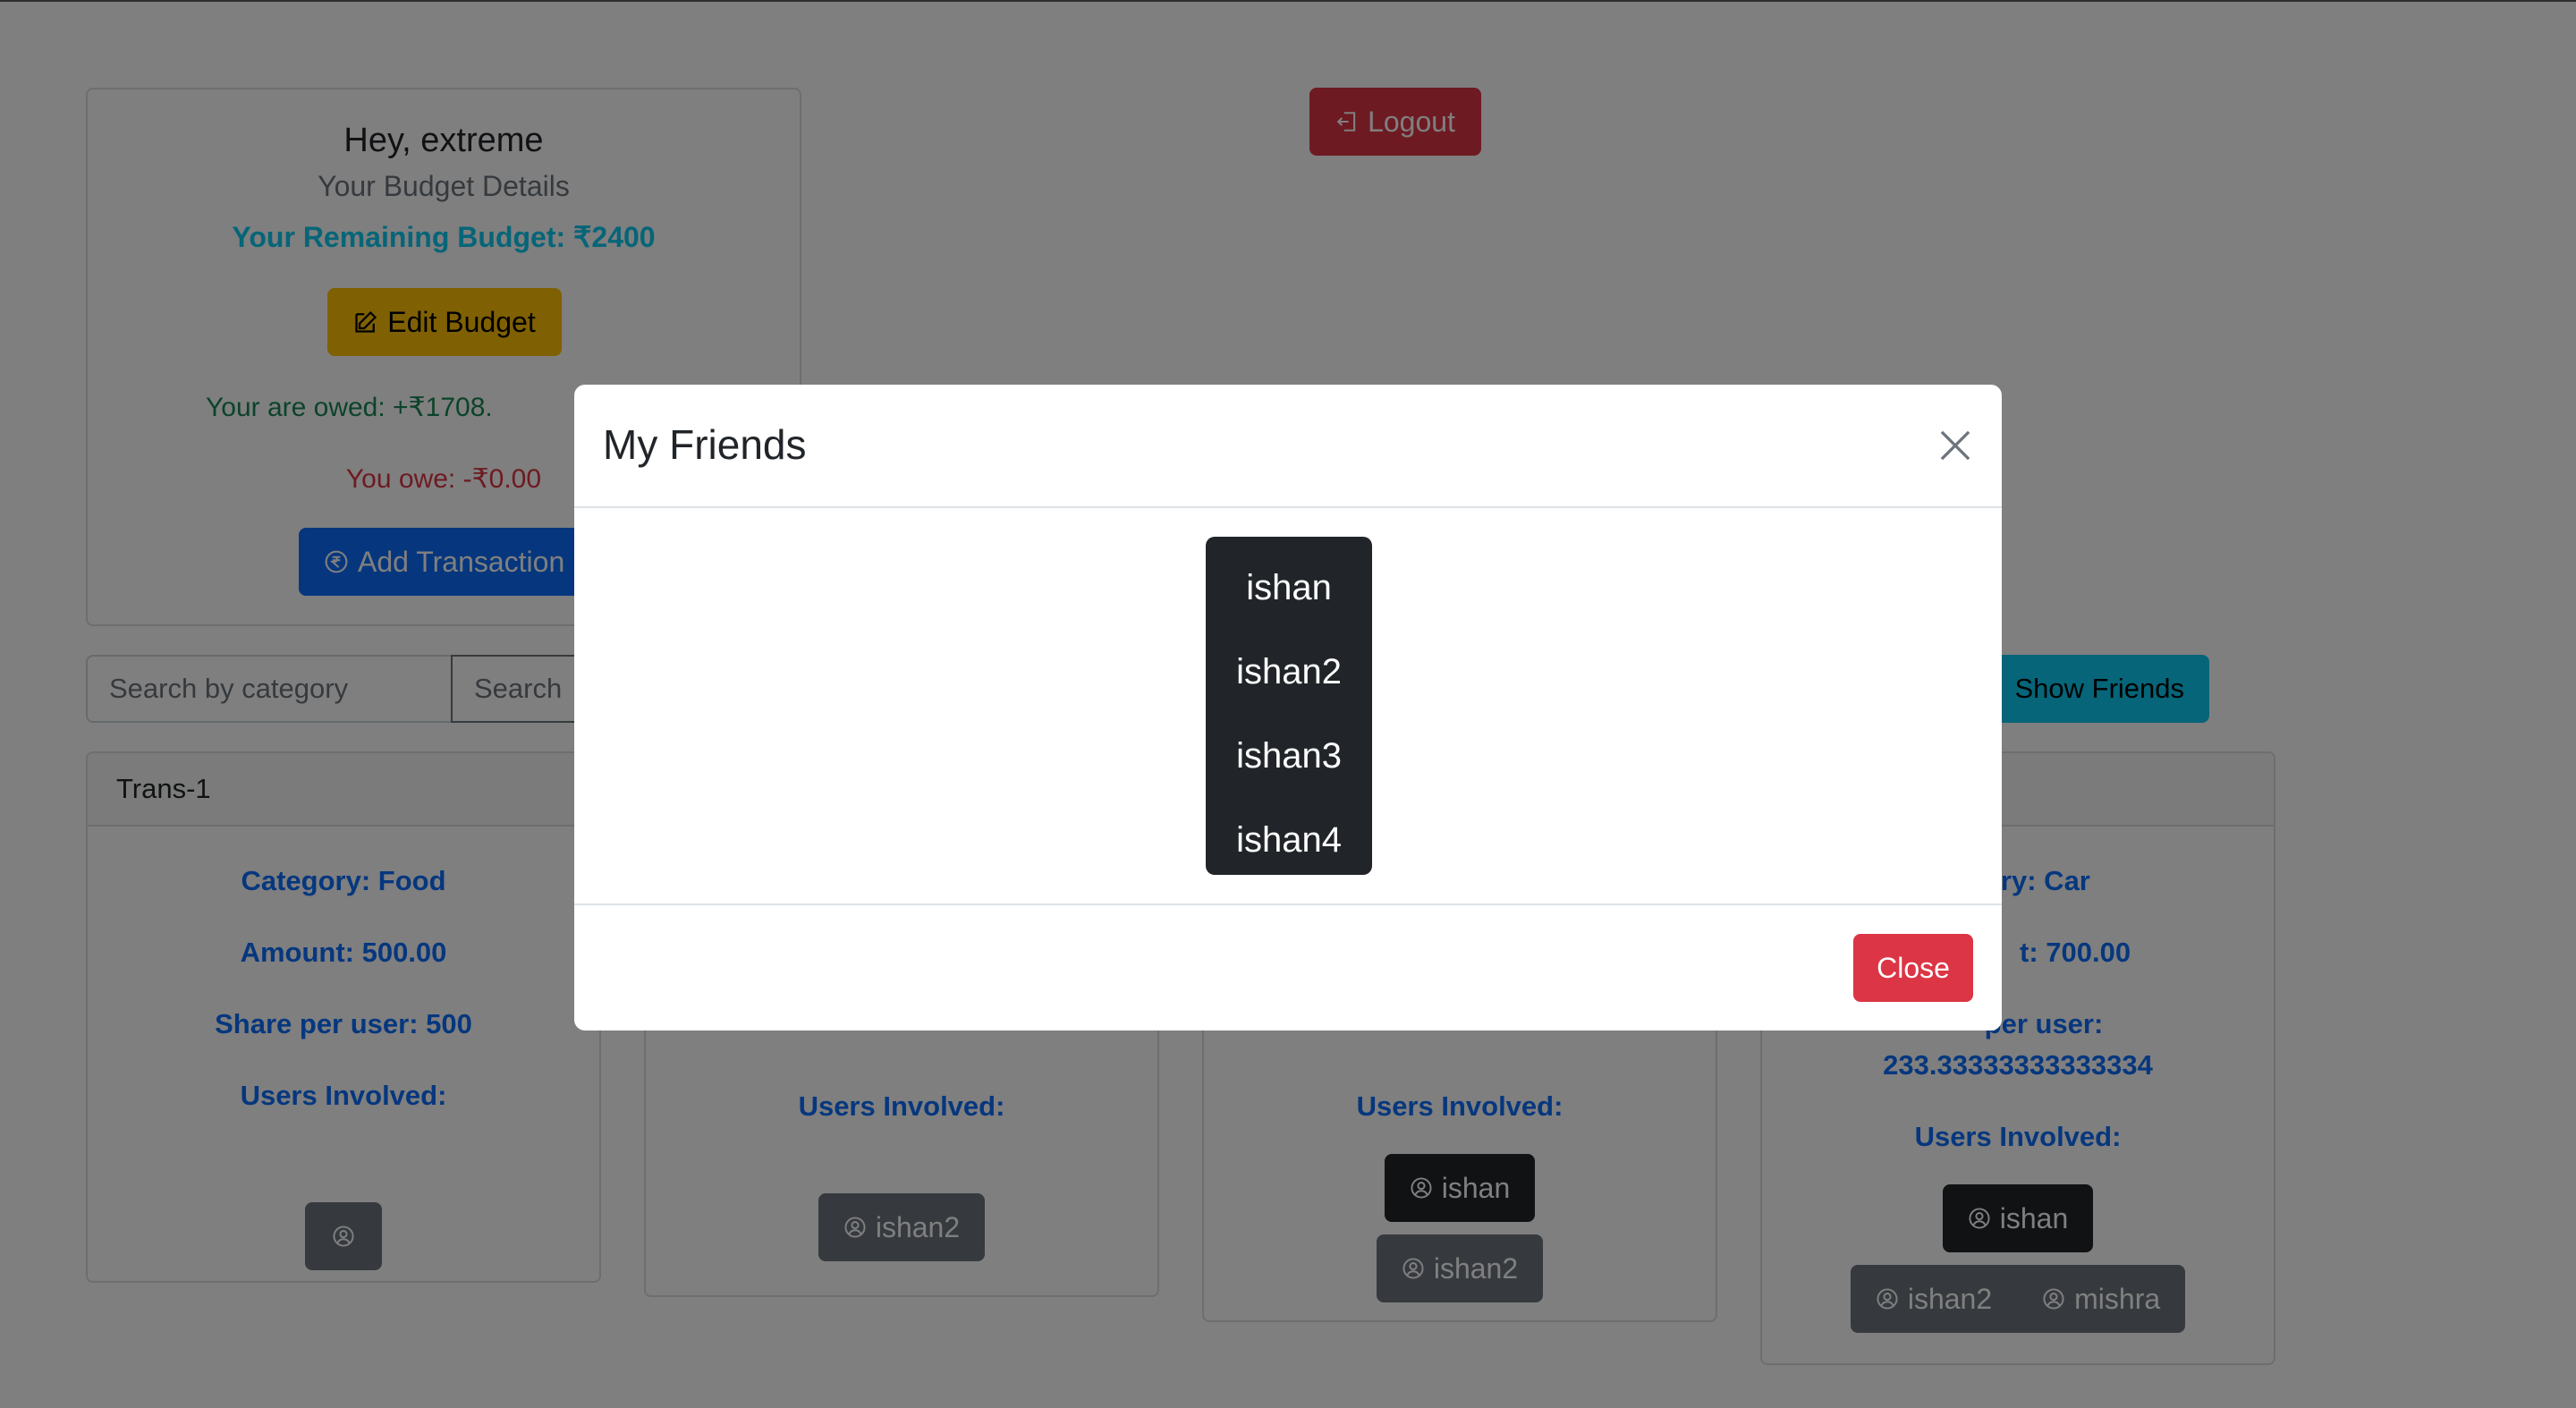 Image resolution: width=2576 pixels, height=1408 pixels. Describe the element at coordinates (1289, 587) in the screenshot. I see `friend-item: ishan` at that location.